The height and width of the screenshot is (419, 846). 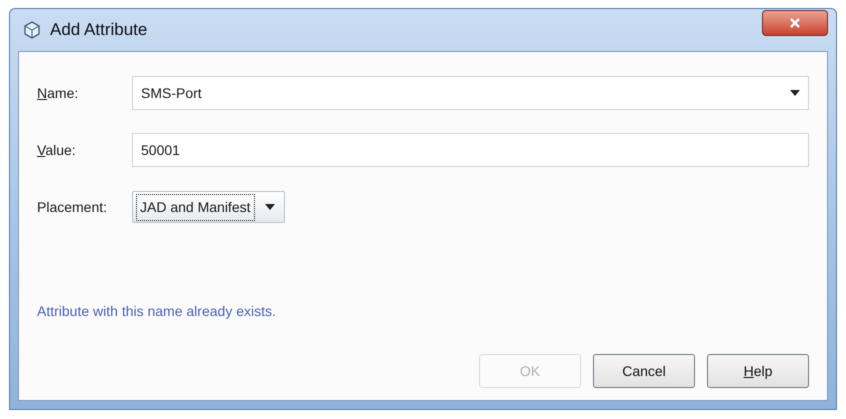 I want to click on placement-dropdown: JAD and Manifest, so click(x=208, y=207).